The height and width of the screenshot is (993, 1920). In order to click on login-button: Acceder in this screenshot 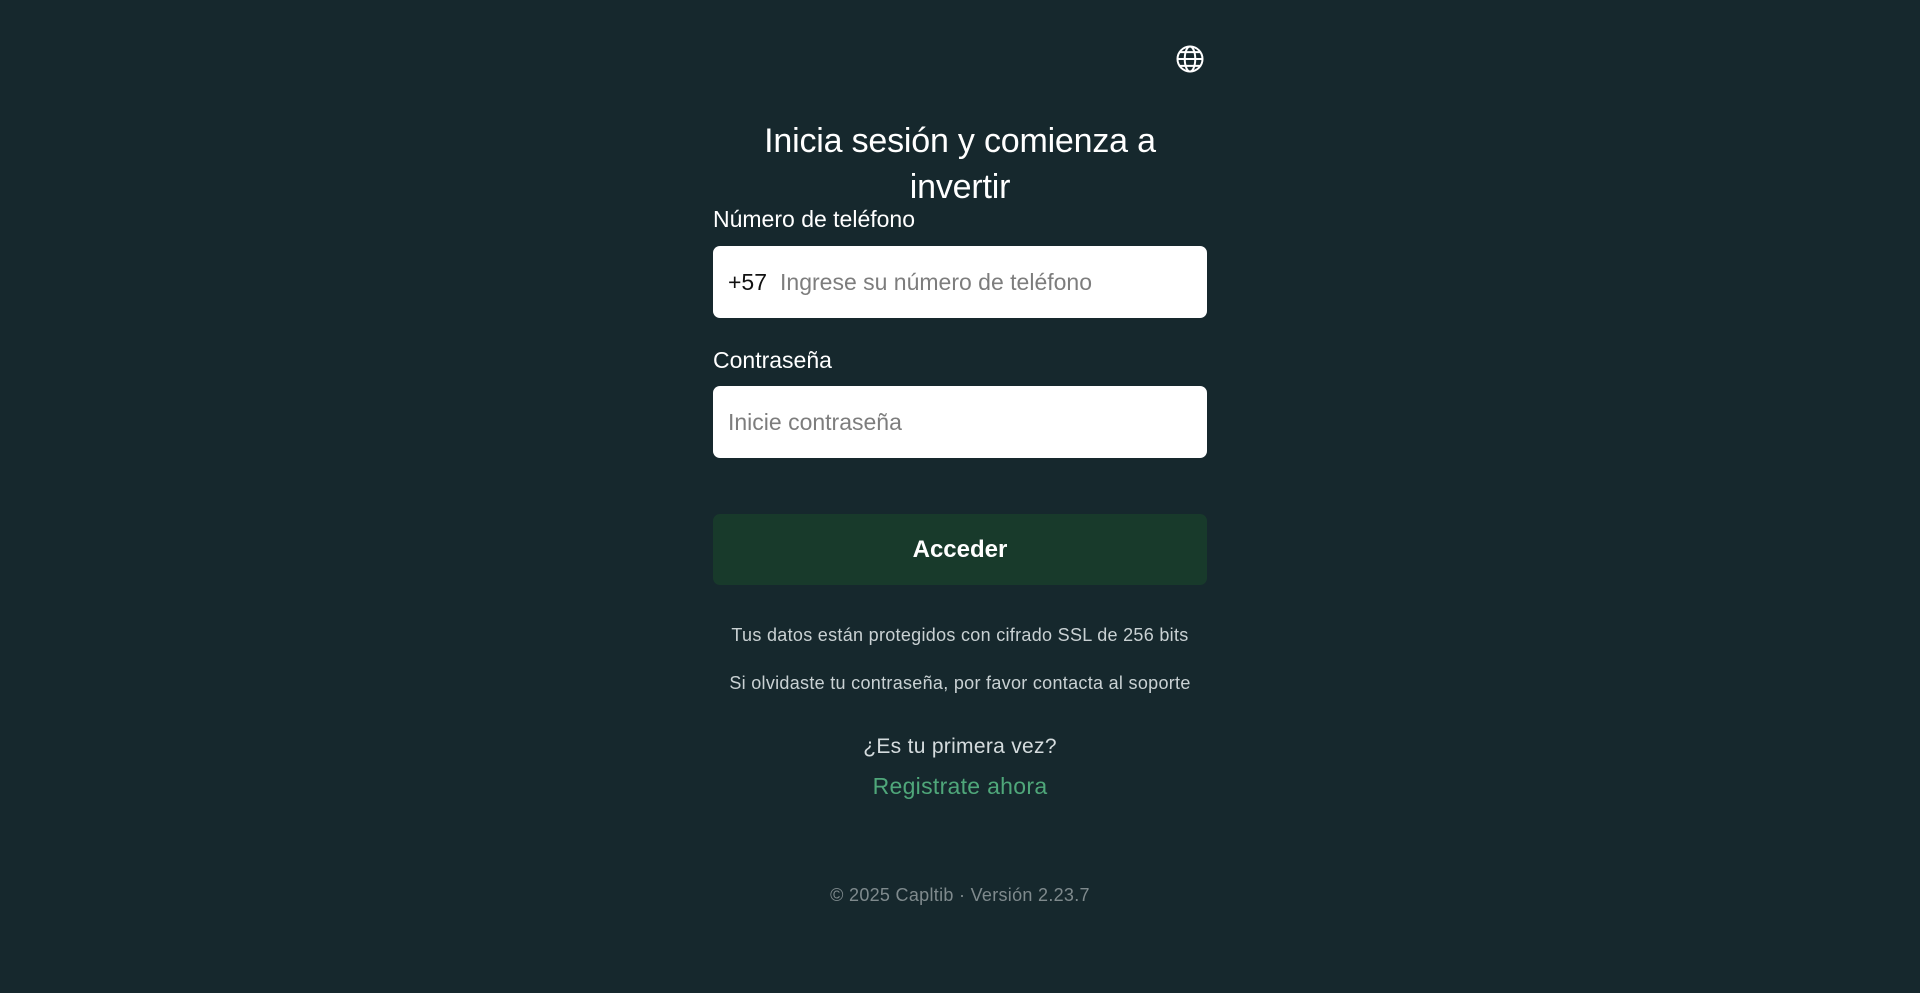, I will do `click(960, 549)`.